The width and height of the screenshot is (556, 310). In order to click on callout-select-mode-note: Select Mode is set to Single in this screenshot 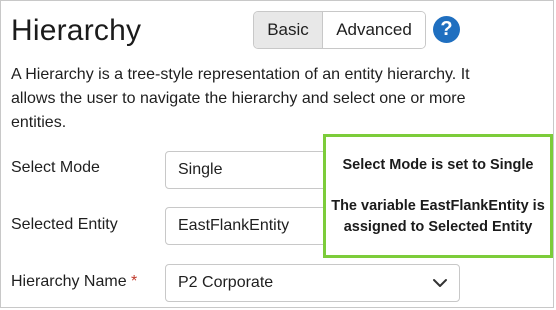, I will do `click(438, 164)`.